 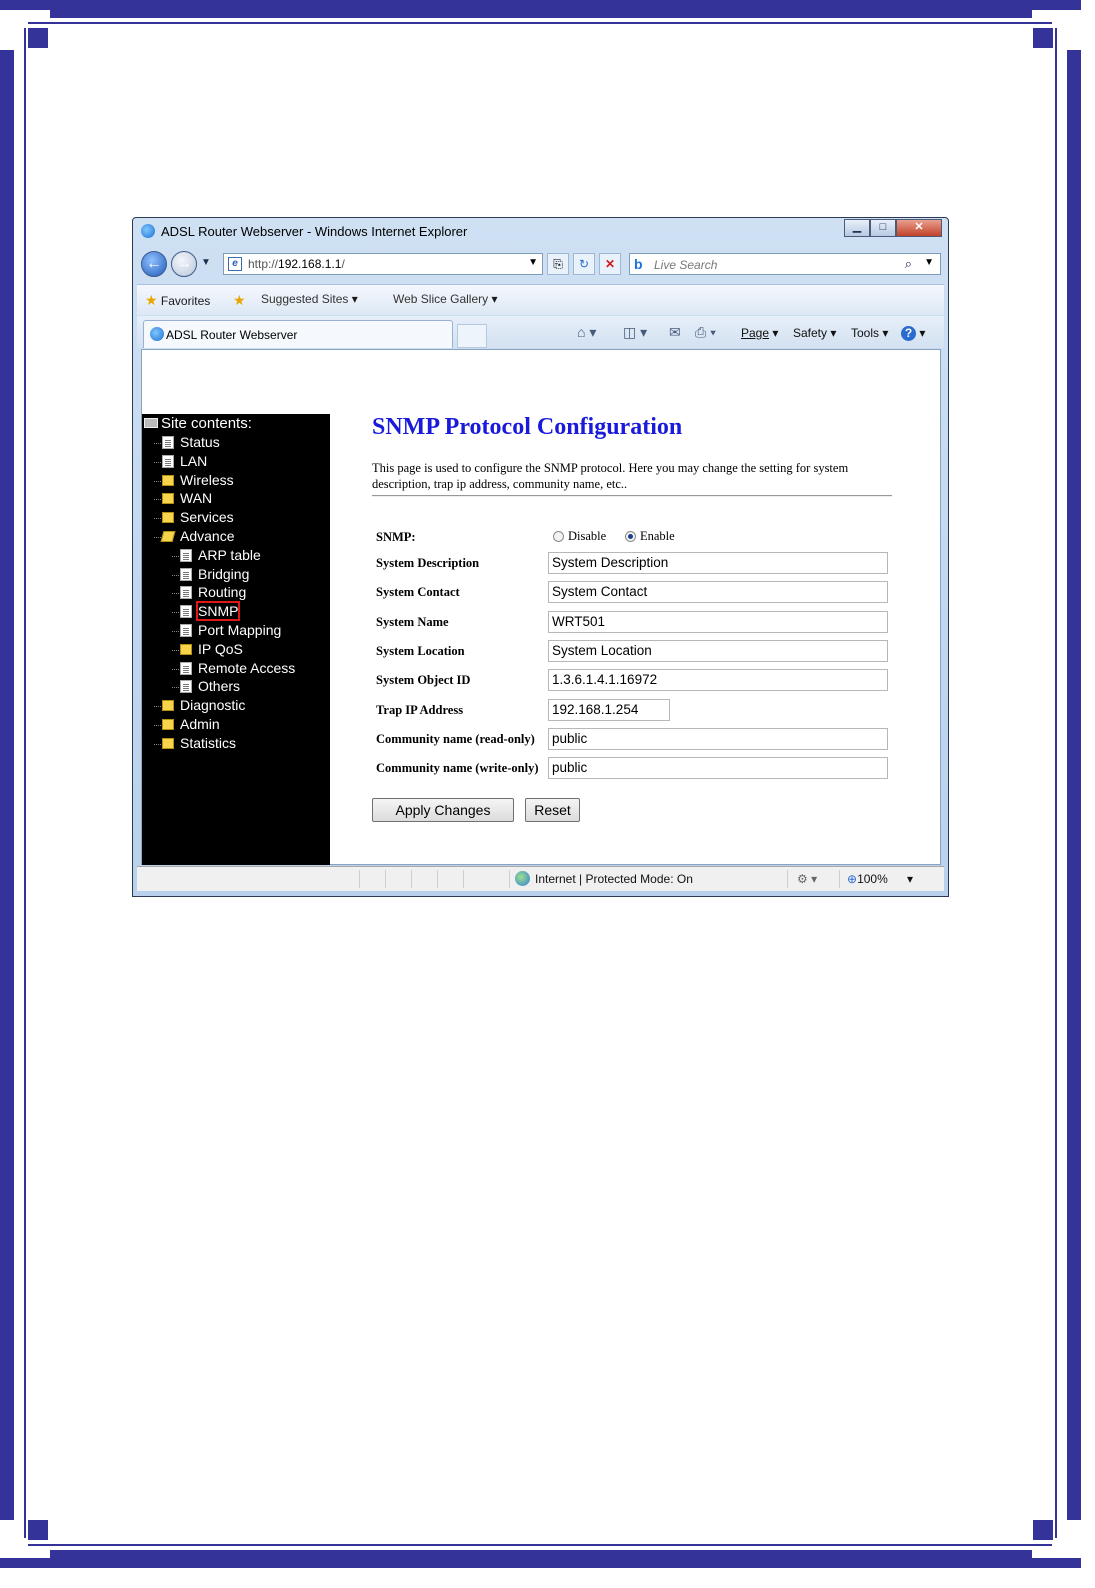 I want to click on mail-icon: ✉, so click(x=675, y=332).